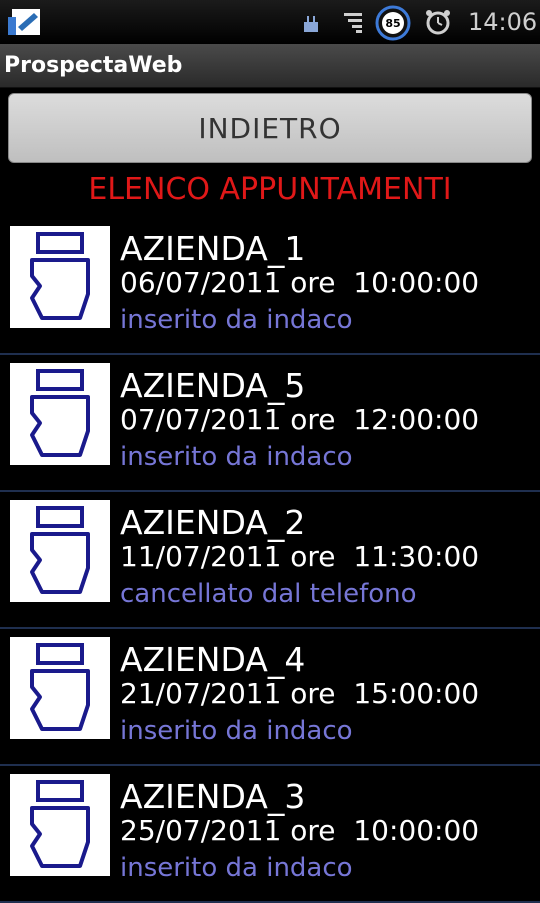 This screenshot has width=540, height=903. What do you see at coordinates (503, 22) in the screenshot?
I see `status-clock: 14:06` at bounding box center [503, 22].